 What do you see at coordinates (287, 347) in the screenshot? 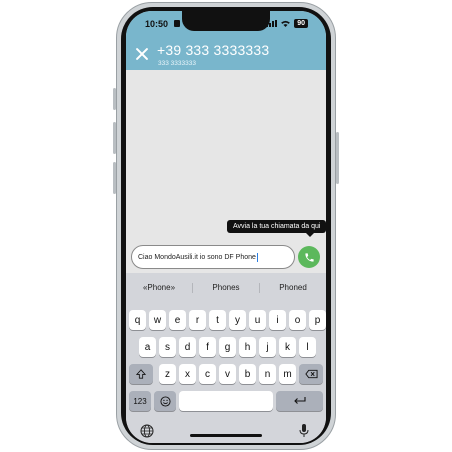
I see `key-k: k` at bounding box center [287, 347].